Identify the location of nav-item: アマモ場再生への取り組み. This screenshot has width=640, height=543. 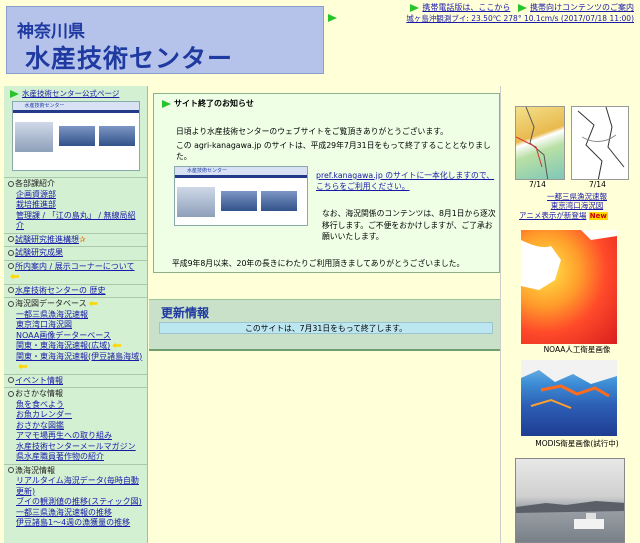
(64, 435).